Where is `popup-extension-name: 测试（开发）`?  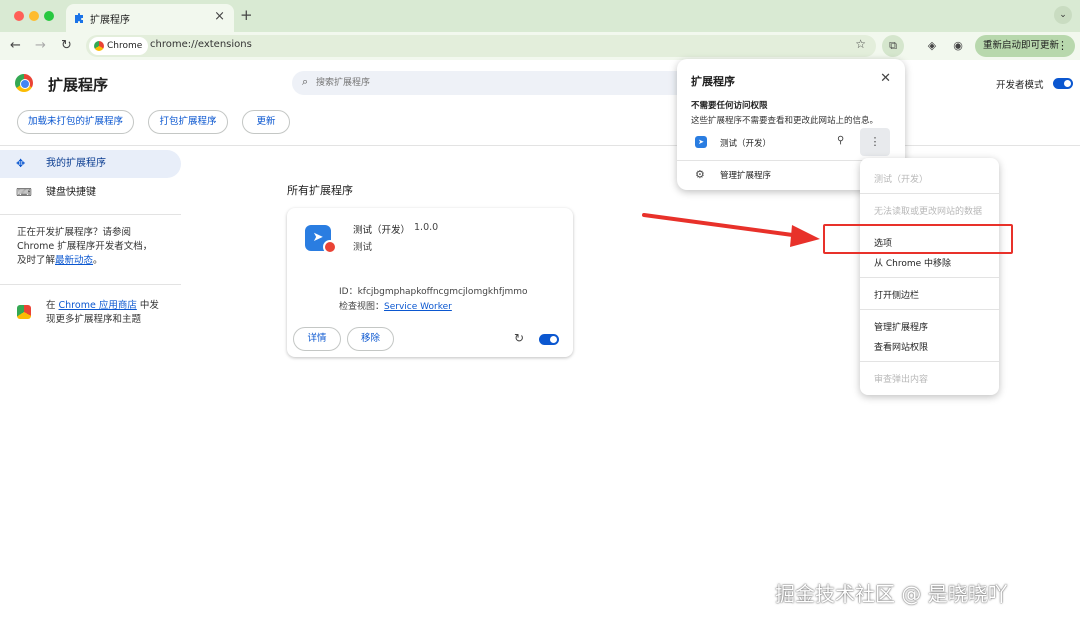 popup-extension-name: 测试（开发） is located at coordinates (745, 143).